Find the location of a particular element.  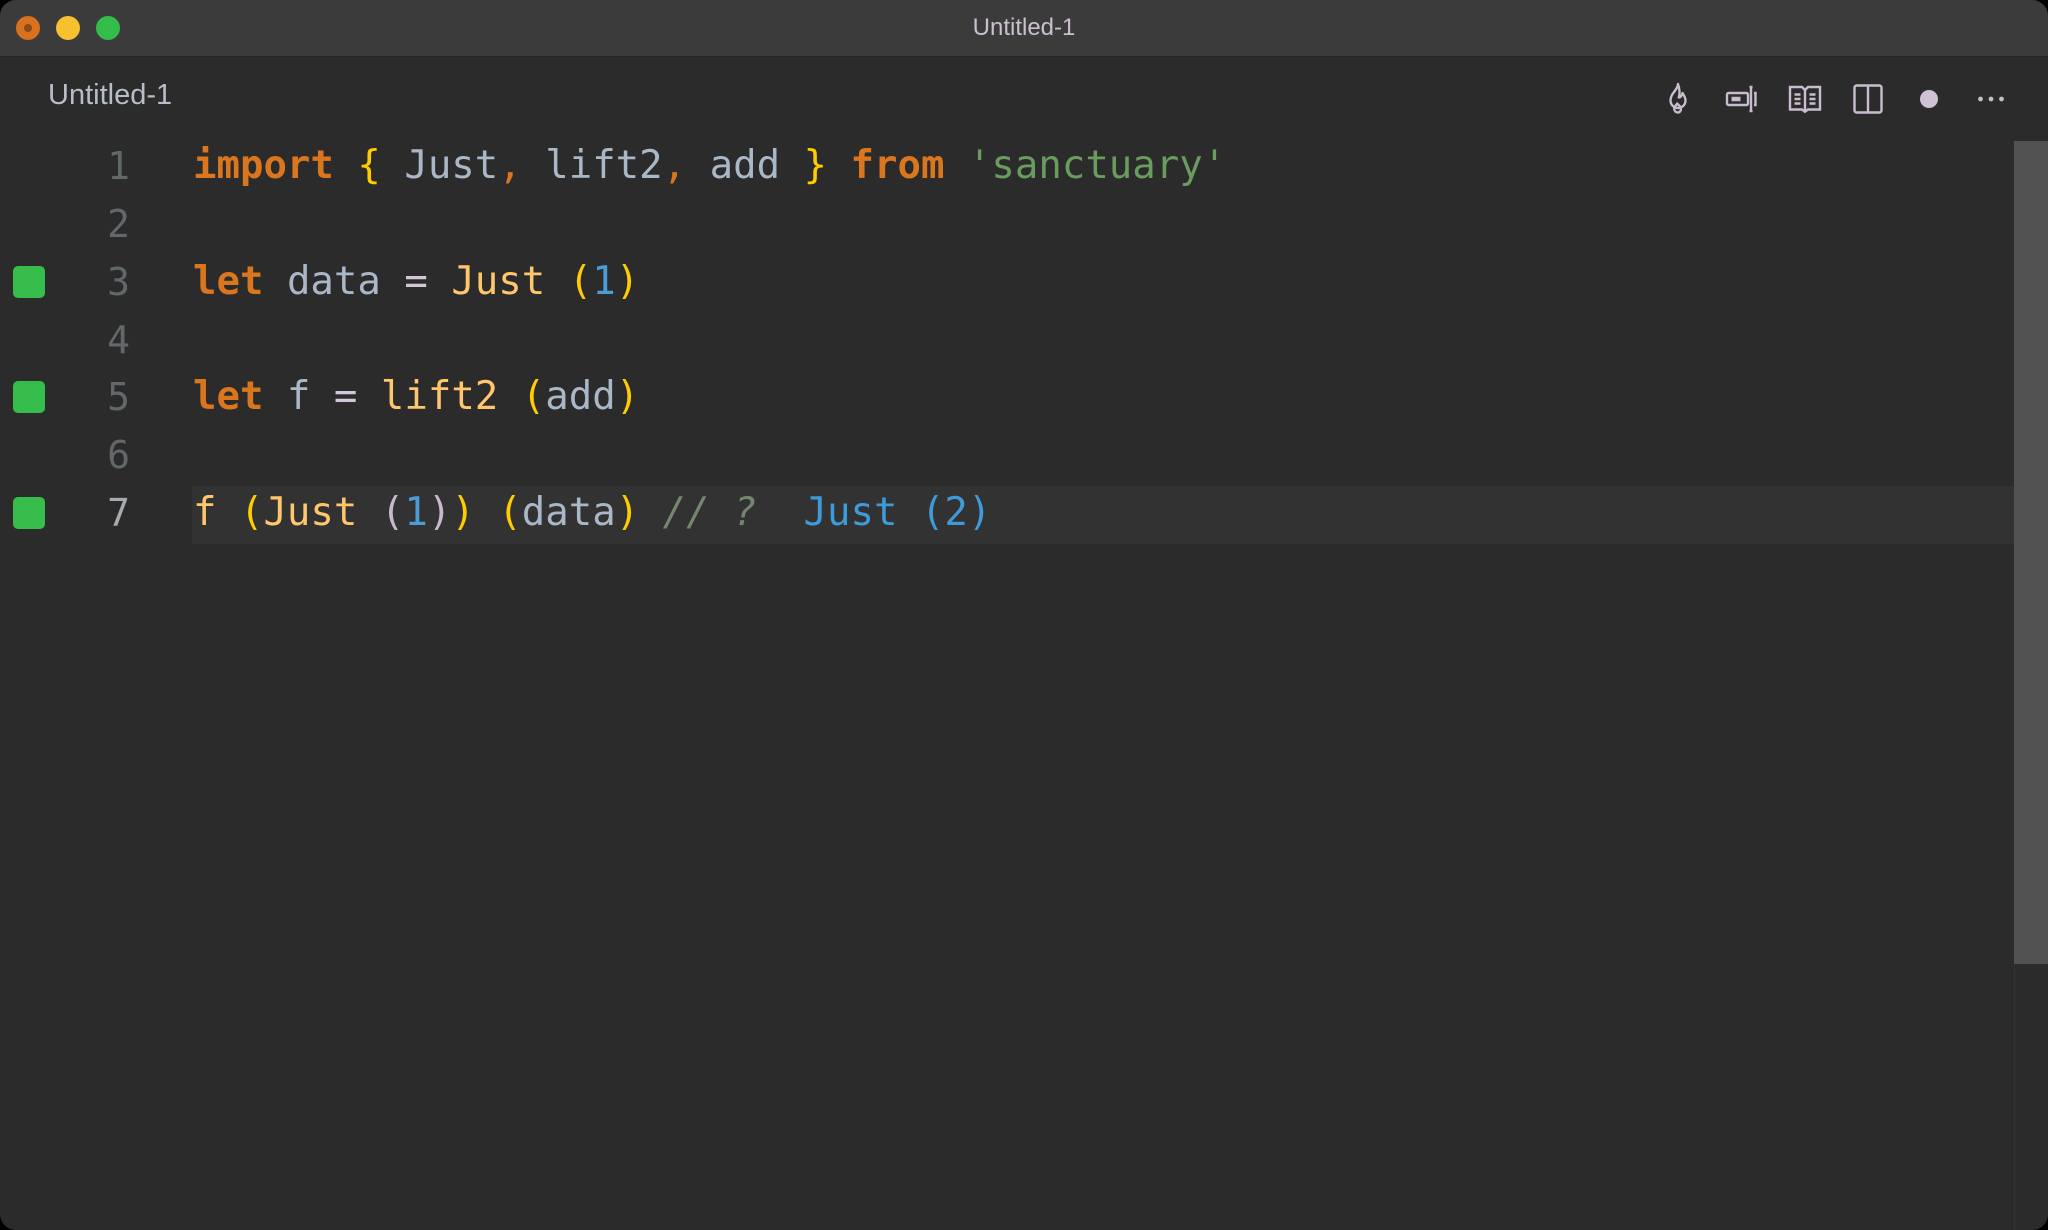

code-line: 3 let data = Just (1) is located at coordinates (1007, 282).